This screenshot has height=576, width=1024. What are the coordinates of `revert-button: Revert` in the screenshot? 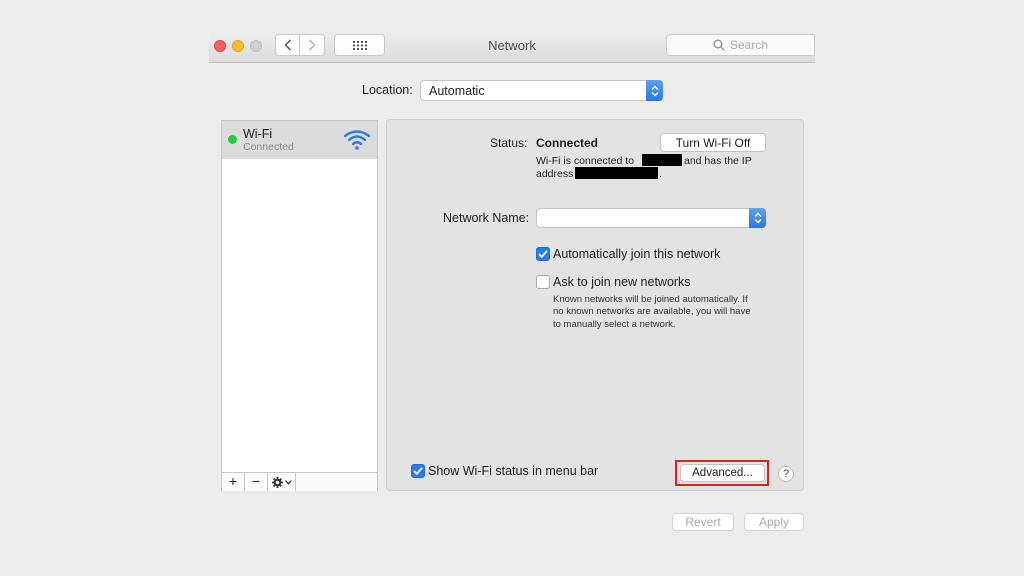 It's located at (703, 522).